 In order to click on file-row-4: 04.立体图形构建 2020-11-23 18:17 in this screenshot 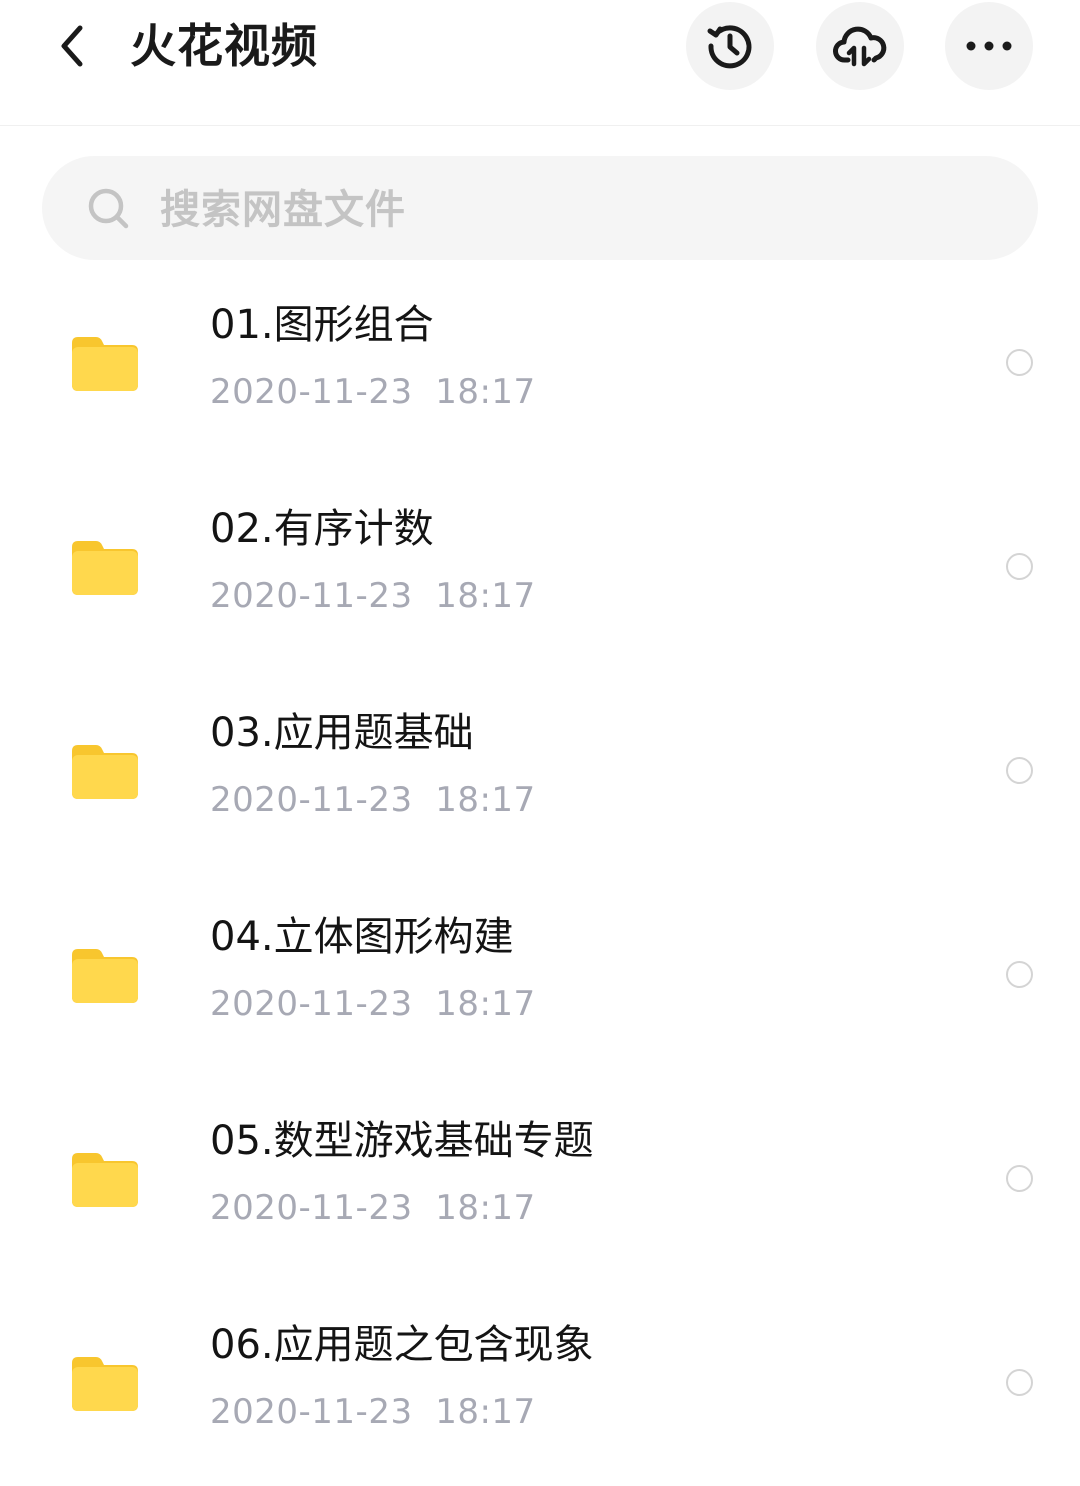, I will do `click(540, 974)`.